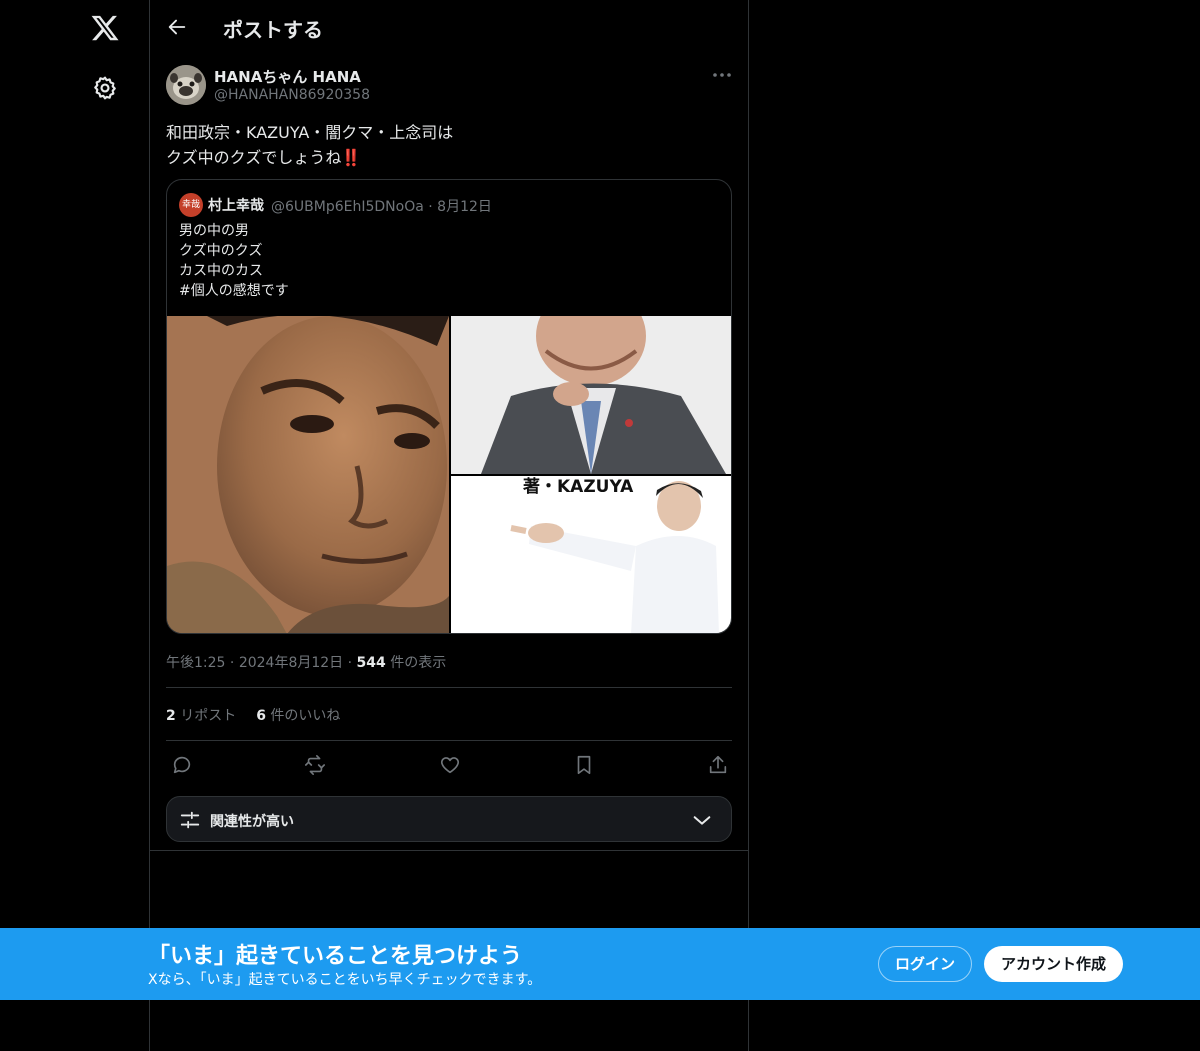 The height and width of the screenshot is (1051, 1200). Describe the element at coordinates (722, 75) in the screenshot. I see `more-options-icon` at that location.